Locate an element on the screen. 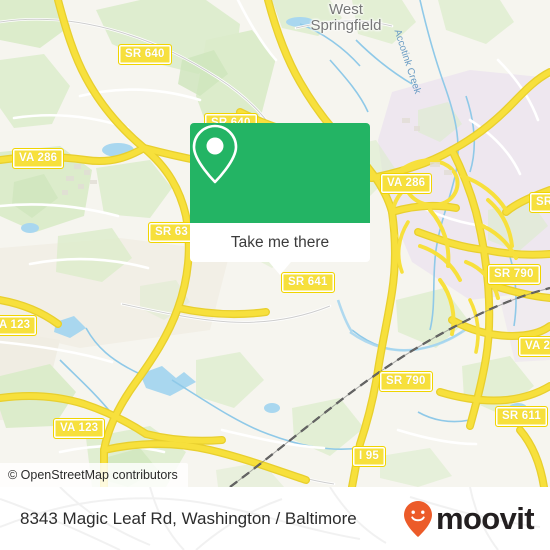  road-shield: SR 640 is located at coordinates (145, 54).